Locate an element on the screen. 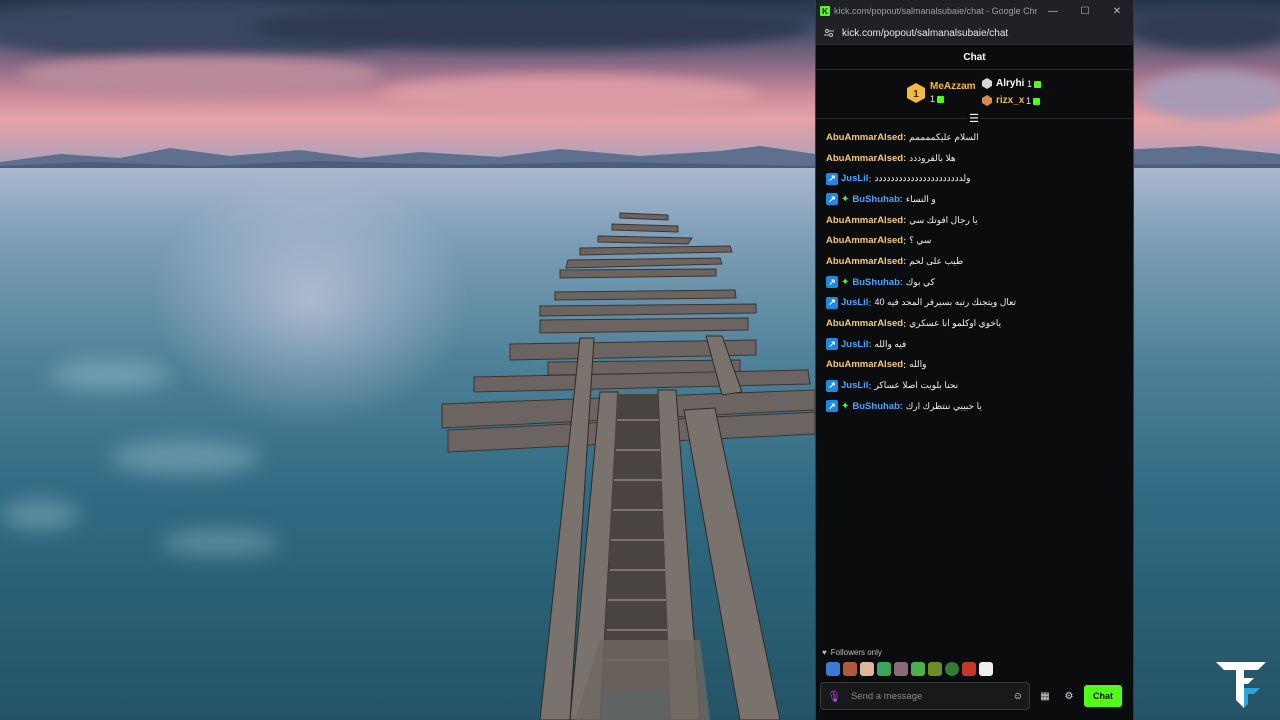 The height and width of the screenshot is (720, 1280). chat-message-text: سي ؟ is located at coordinates (920, 240).